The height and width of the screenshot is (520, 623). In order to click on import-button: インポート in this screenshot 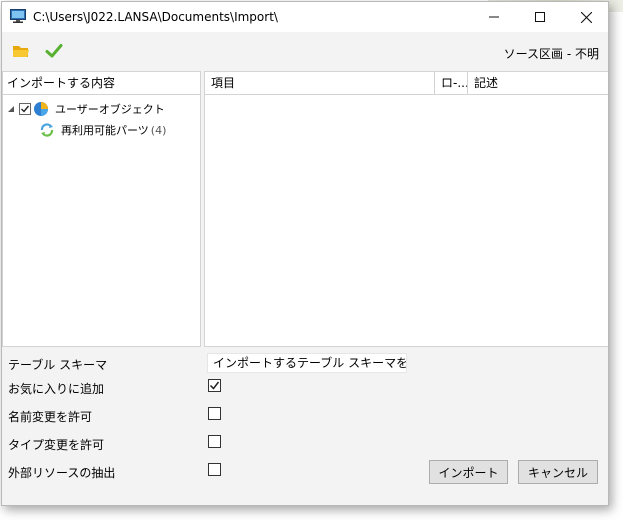, I will do `click(468, 472)`.